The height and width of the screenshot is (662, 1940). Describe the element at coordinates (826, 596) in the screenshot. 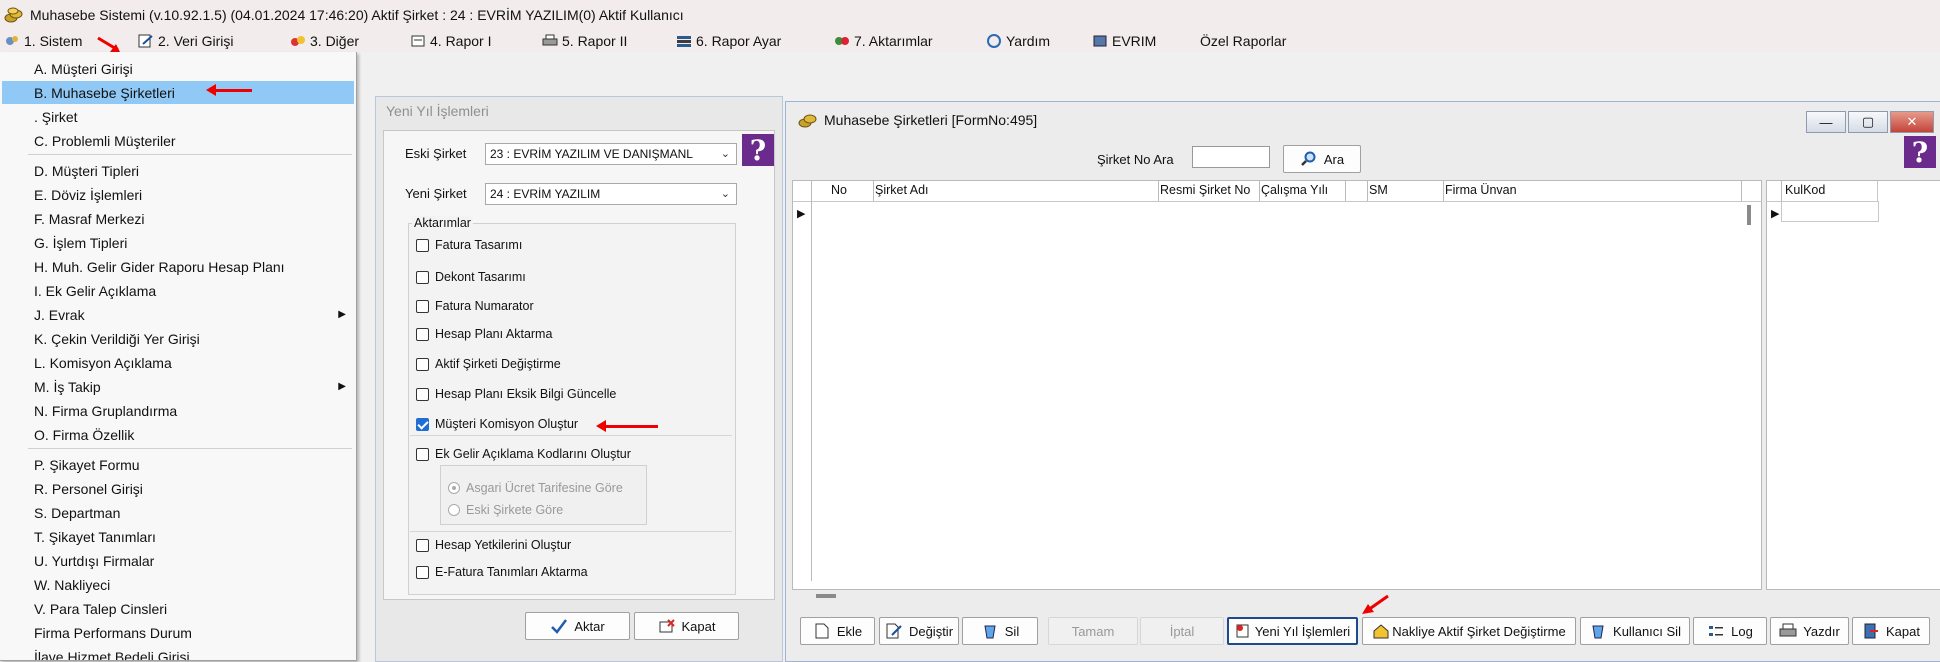

I see `horizontal-scrollbar` at that location.